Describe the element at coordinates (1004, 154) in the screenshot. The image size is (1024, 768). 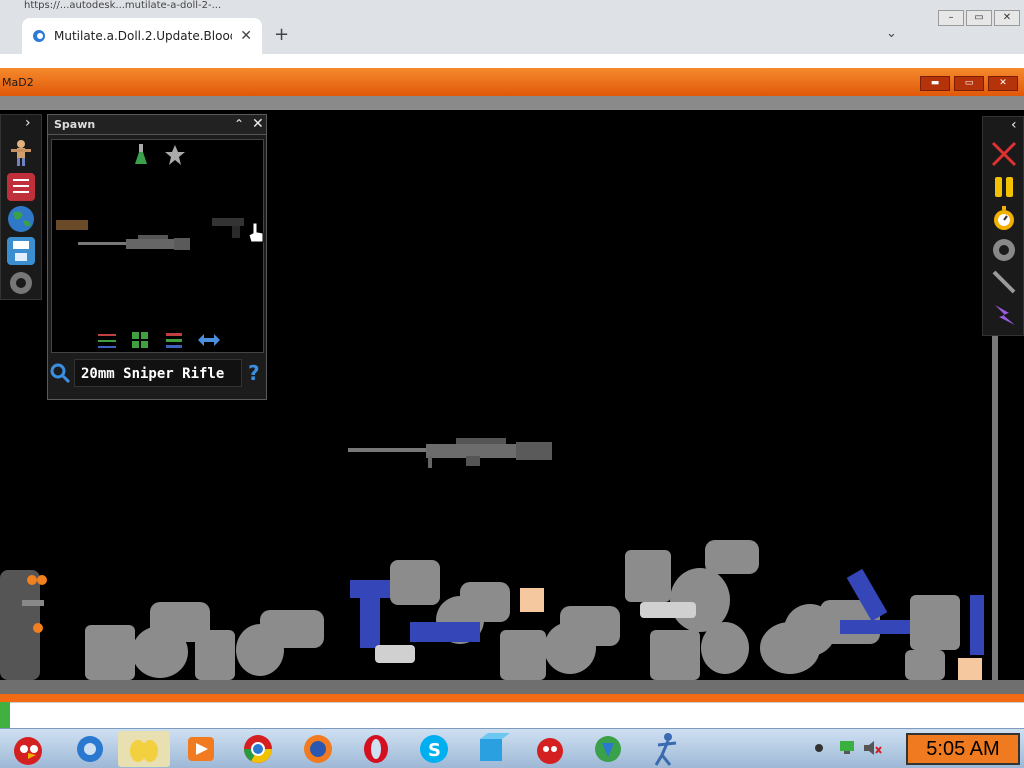
I see `delete-icon` at that location.